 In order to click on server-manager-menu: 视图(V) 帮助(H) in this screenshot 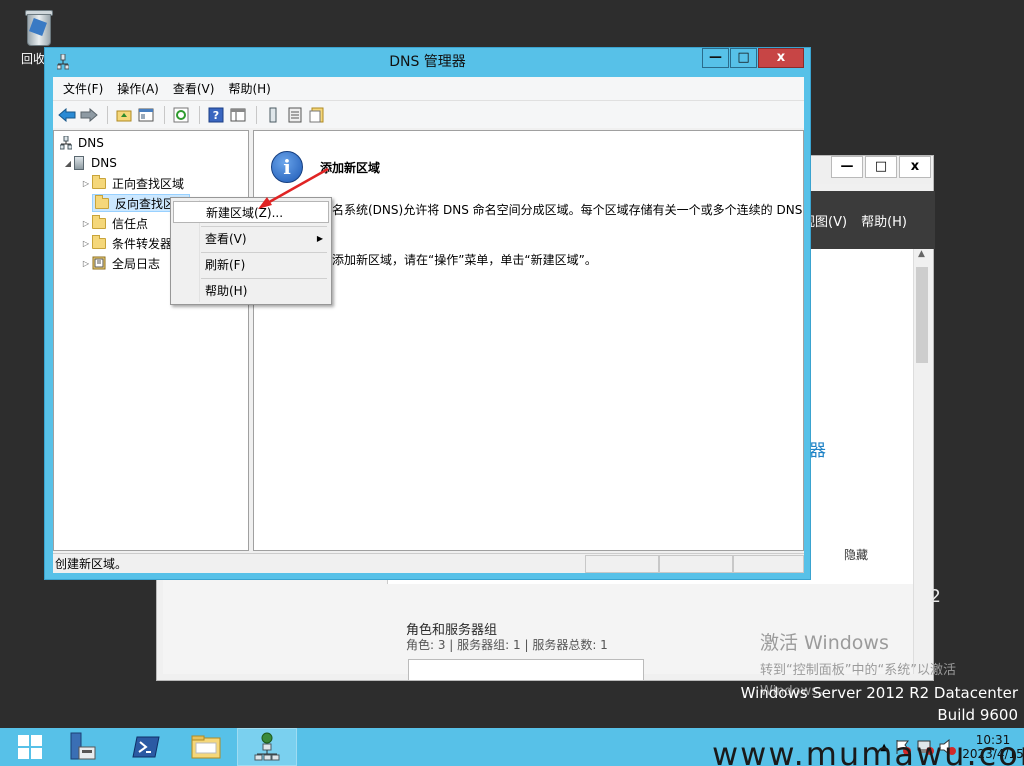, I will do `click(854, 220)`.